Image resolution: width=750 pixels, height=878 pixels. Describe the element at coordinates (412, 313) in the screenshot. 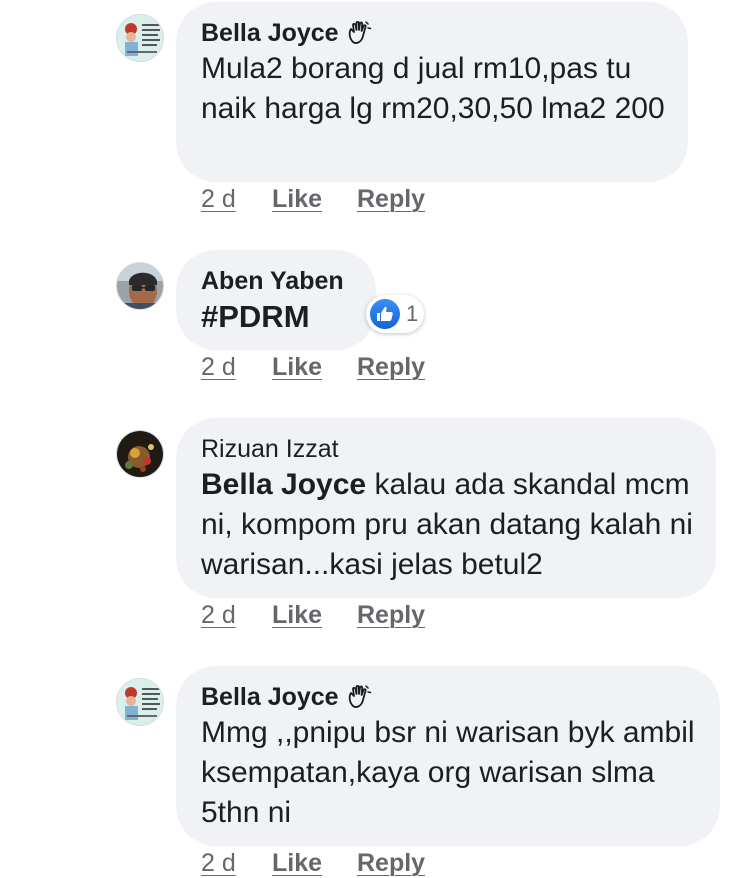

I see `reaction-count: 1` at that location.